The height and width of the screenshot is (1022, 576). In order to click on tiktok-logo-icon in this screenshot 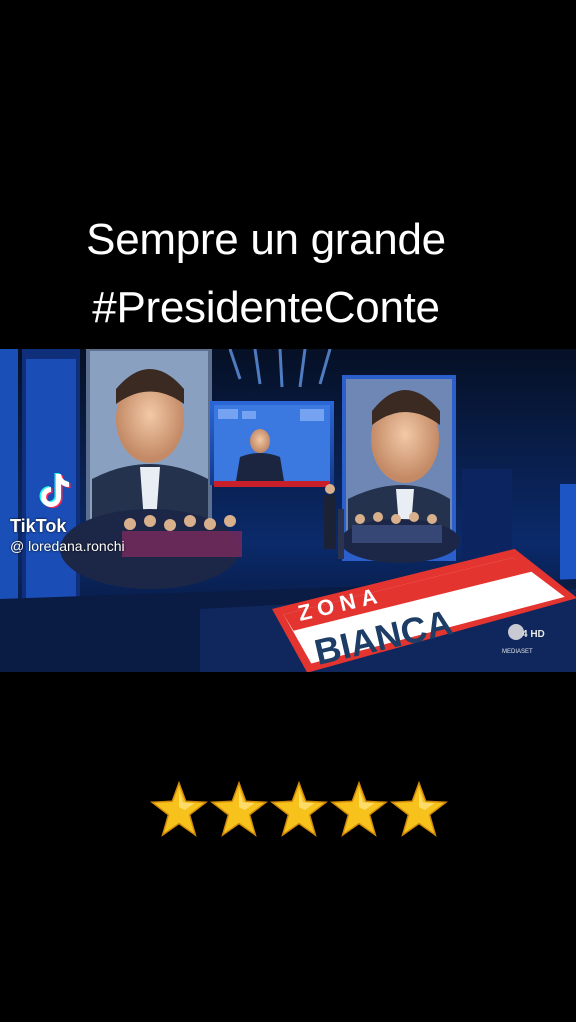, I will do `click(55, 490)`.